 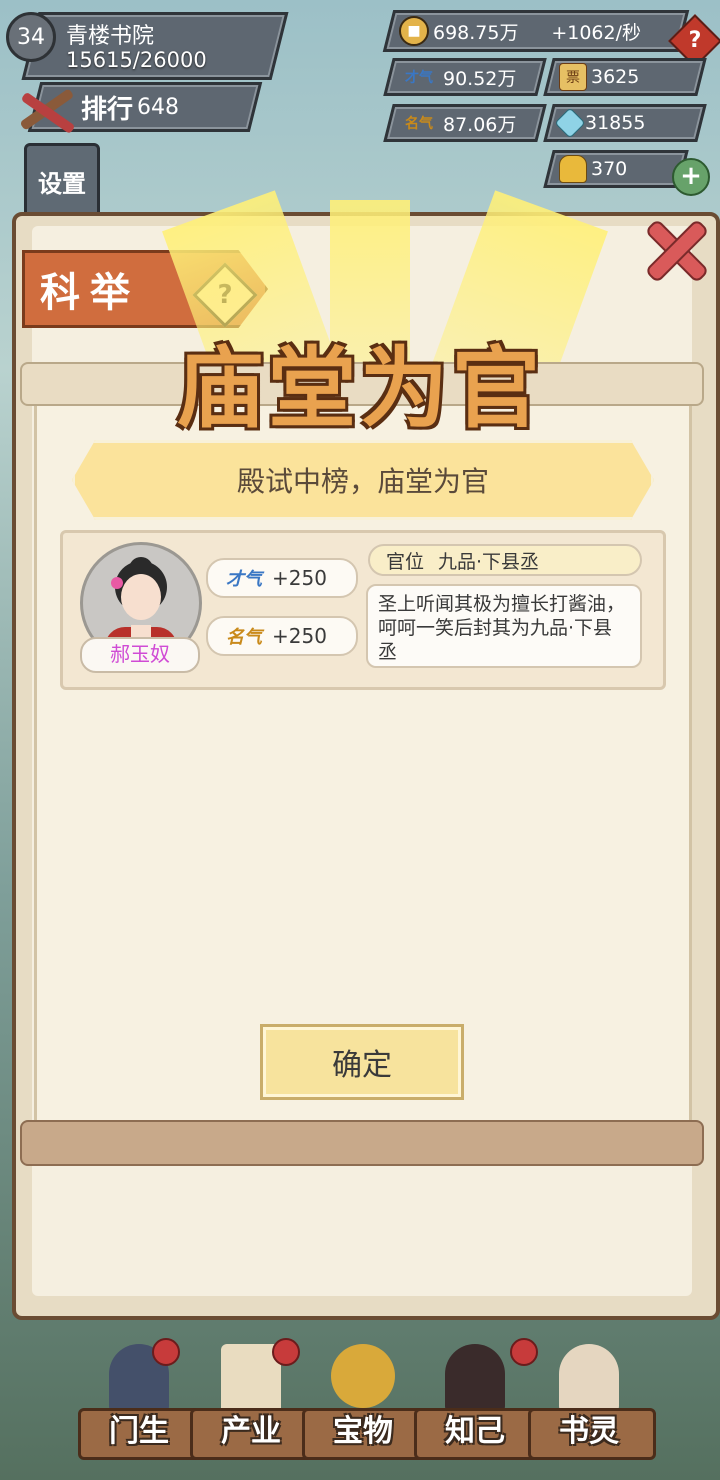 What do you see at coordinates (299, 636) in the screenshot?
I see `fame-gain-value: +250` at bounding box center [299, 636].